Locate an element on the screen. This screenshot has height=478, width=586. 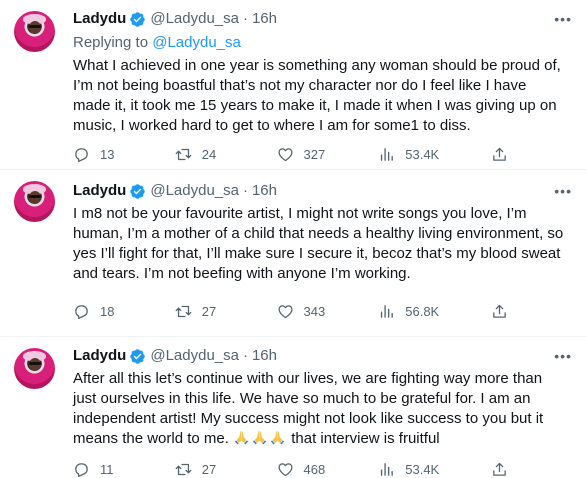
replying-to: Replying to @Ladydu_sa is located at coordinates (323, 43).